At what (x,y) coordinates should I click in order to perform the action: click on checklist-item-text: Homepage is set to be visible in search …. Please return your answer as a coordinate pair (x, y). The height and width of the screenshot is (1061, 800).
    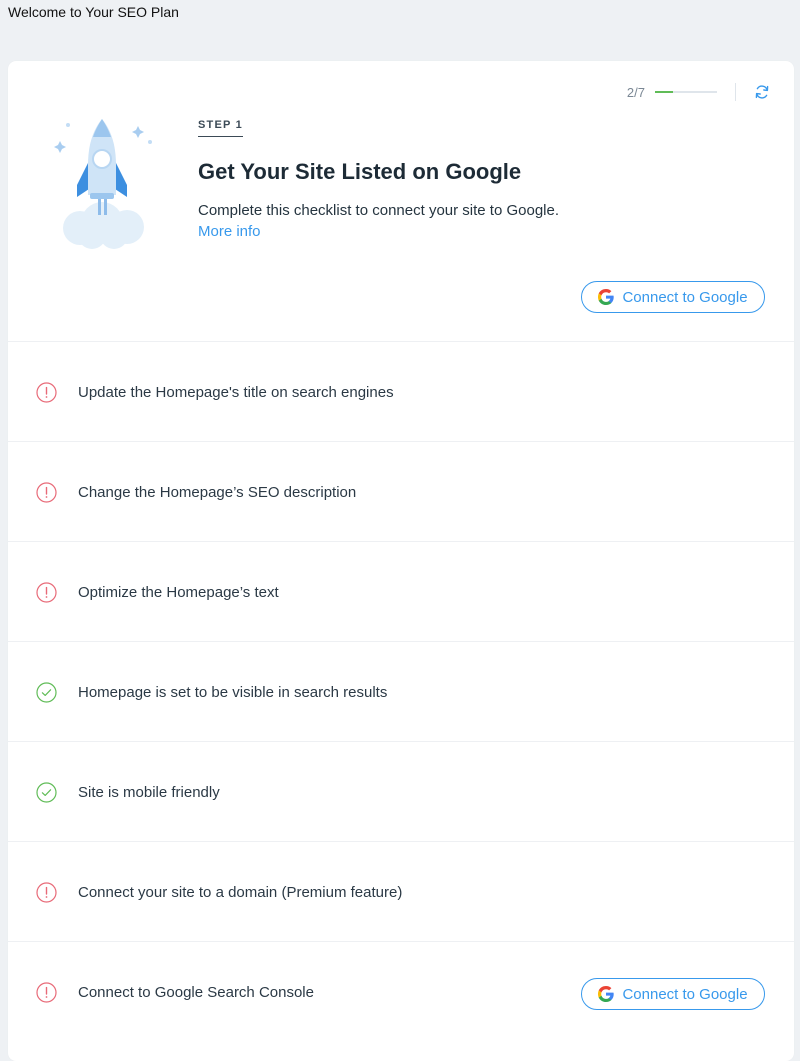
    Looking at the image, I should click on (233, 692).